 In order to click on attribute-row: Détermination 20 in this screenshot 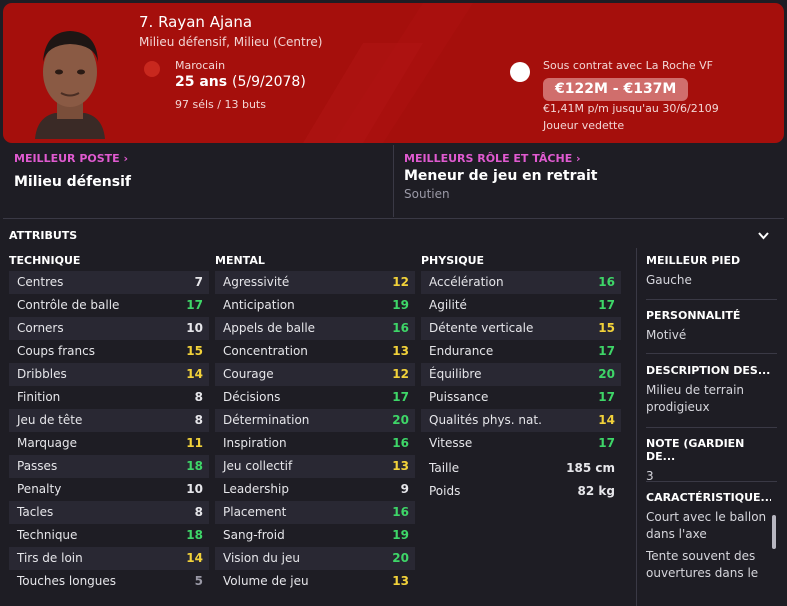, I will do `click(315, 420)`.